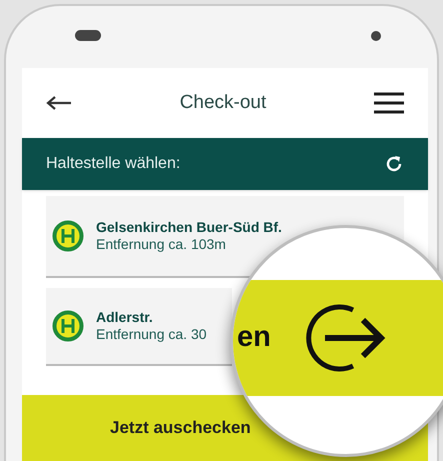 Image resolution: width=443 pixels, height=461 pixels. What do you see at coordinates (113, 164) in the screenshot?
I see `section-title: Haltestelle wählen:` at bounding box center [113, 164].